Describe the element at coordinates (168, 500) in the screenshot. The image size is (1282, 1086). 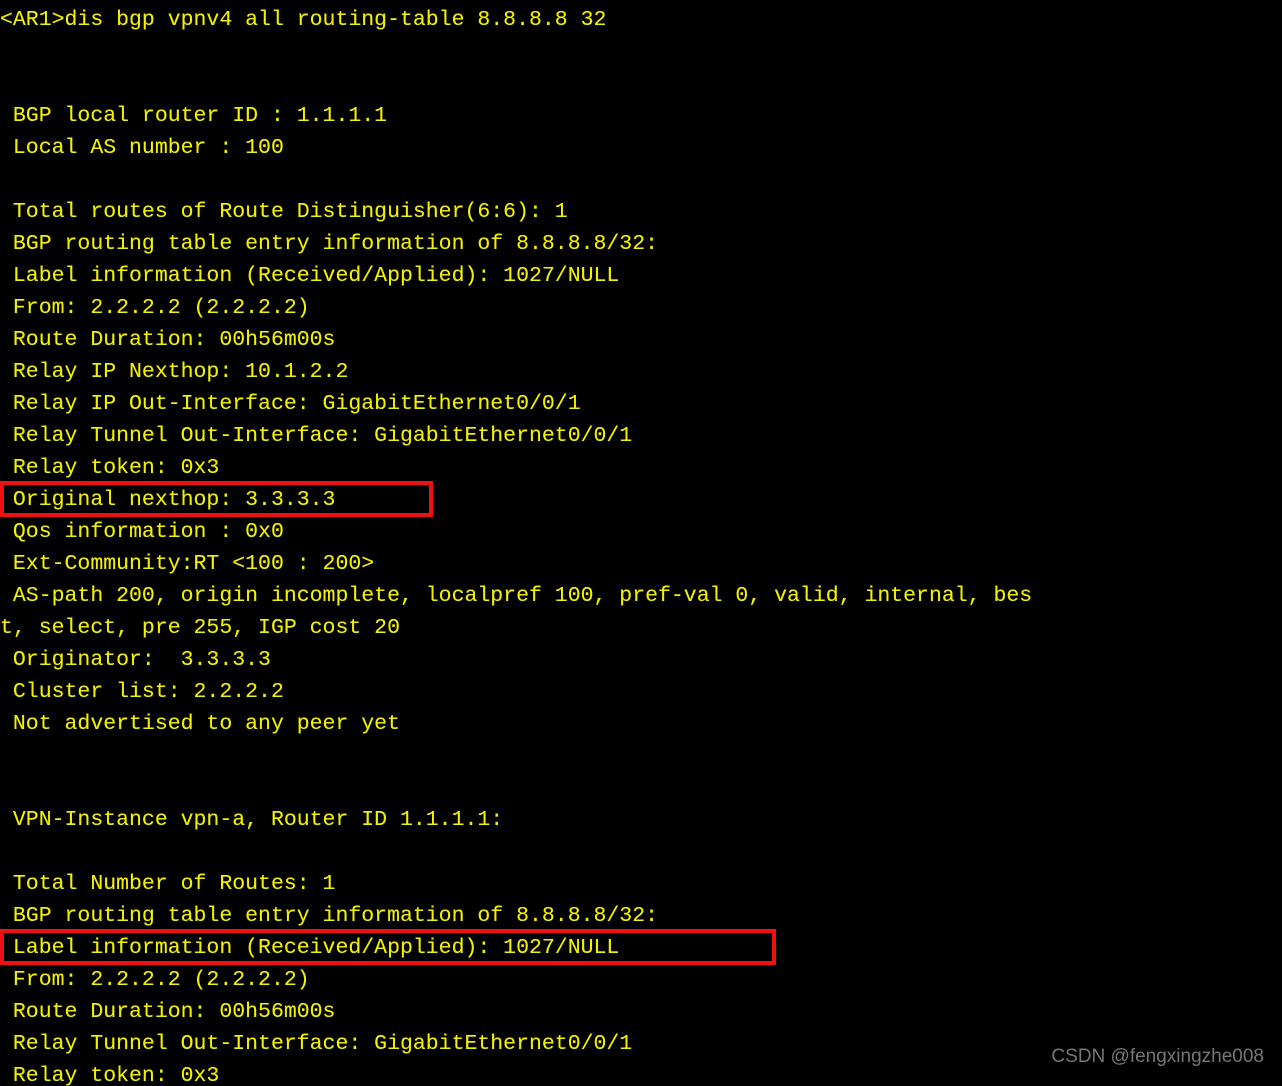
I see `terminal-line: Original nexthop: 3.3.3.3` at that location.